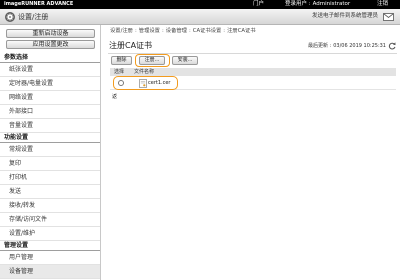  Describe the element at coordinates (258, 4) in the screenshot. I see `portal-link: 门户` at that location.